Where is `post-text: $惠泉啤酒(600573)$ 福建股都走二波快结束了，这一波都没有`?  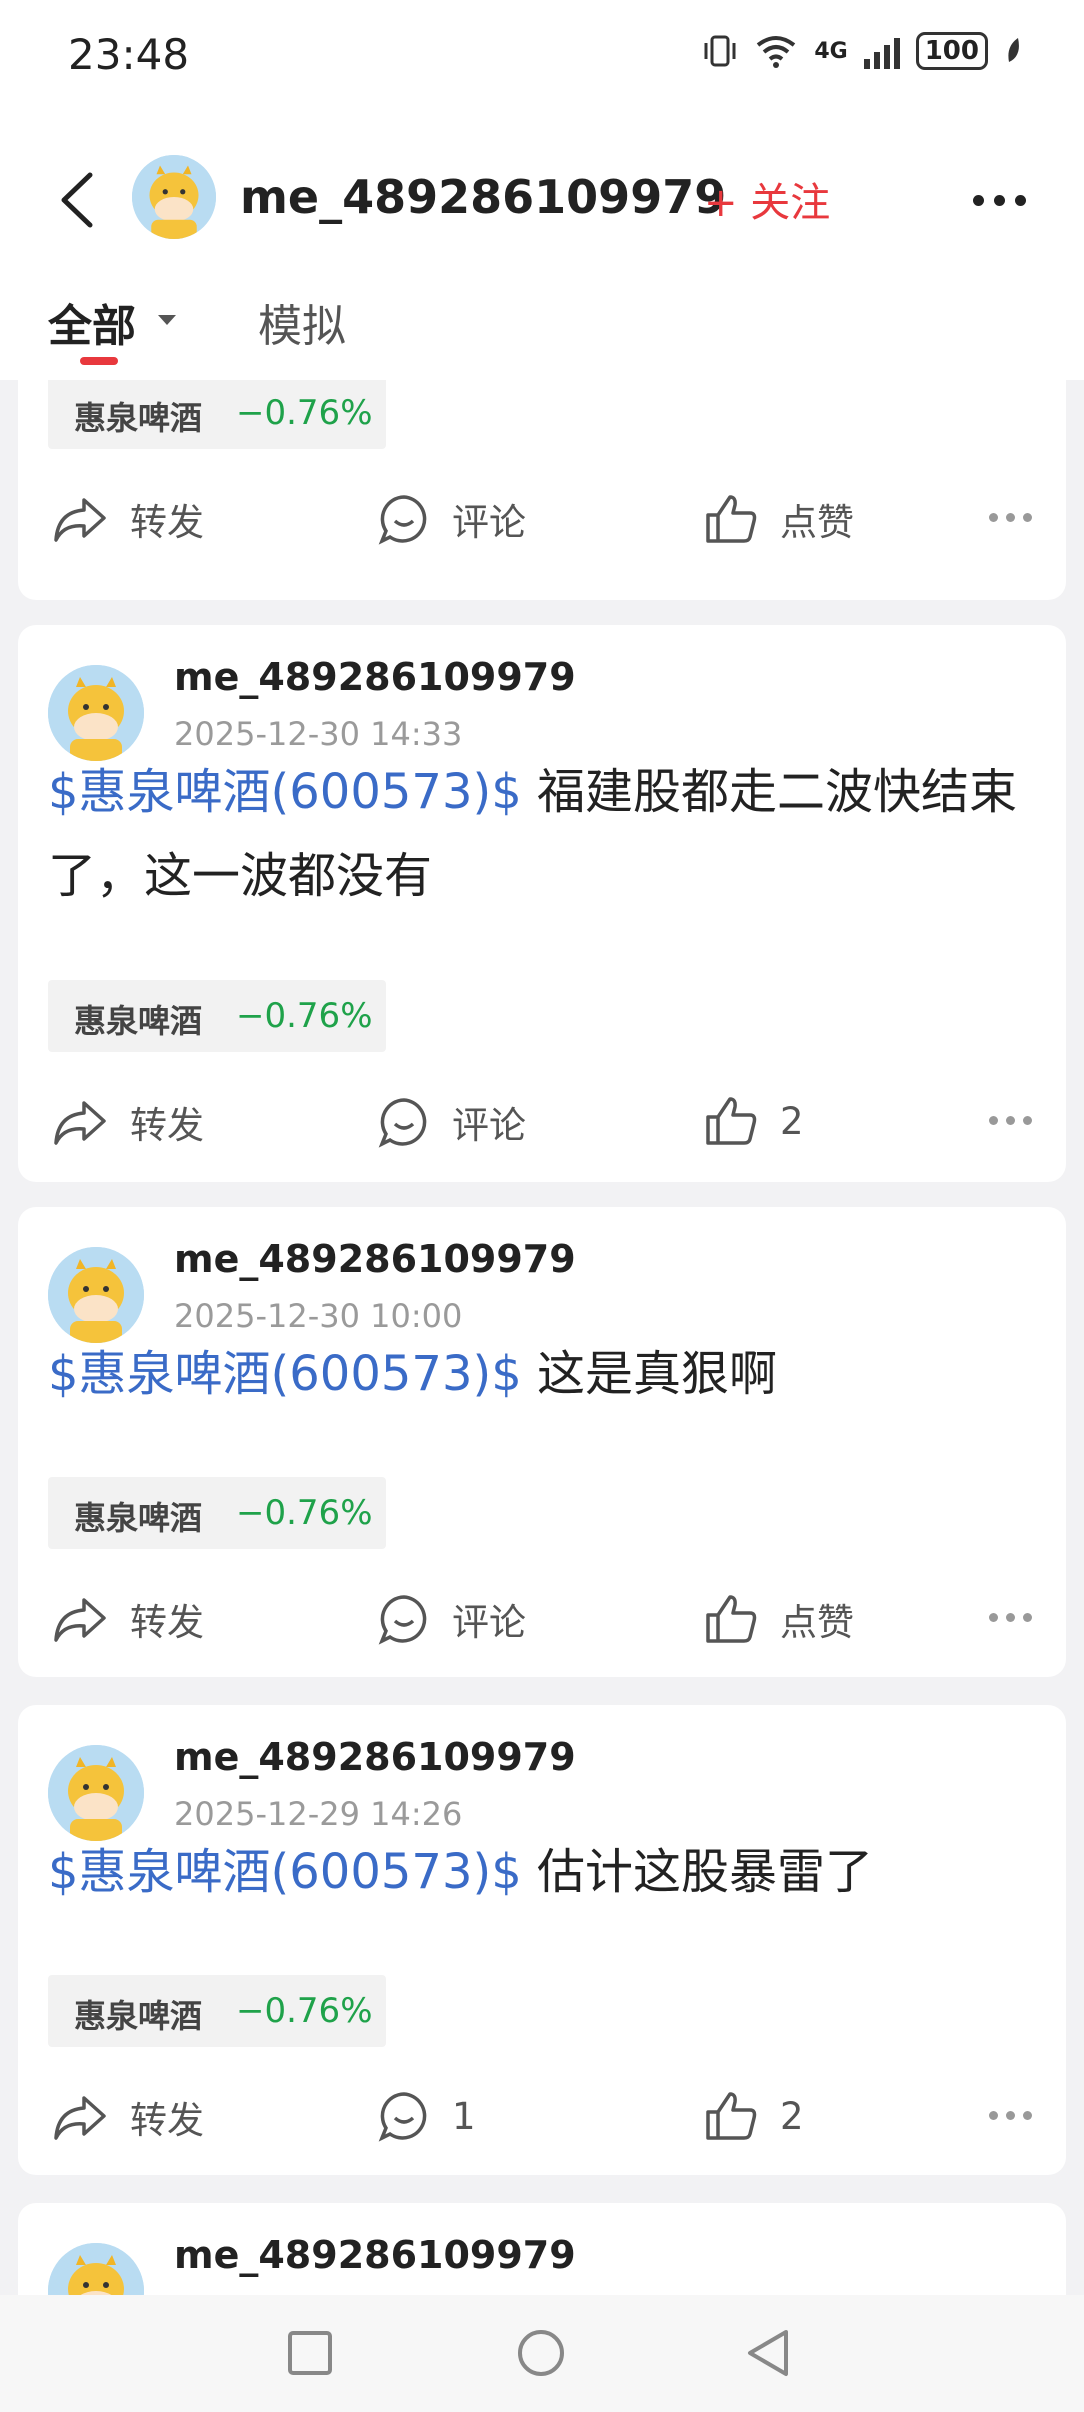
post-text: $惠泉啤酒(600573)$ 福建股都走二波快结束了，这一波都没有 is located at coordinates (543, 834).